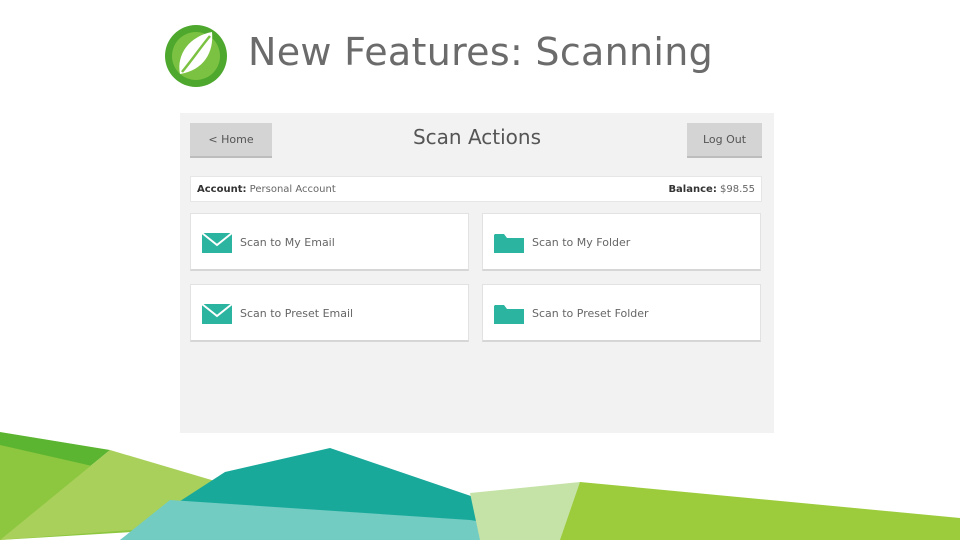 This screenshot has height=540, width=960. Describe the element at coordinates (481, 52) in the screenshot. I see `slide-title: New Features: Scanning` at that location.